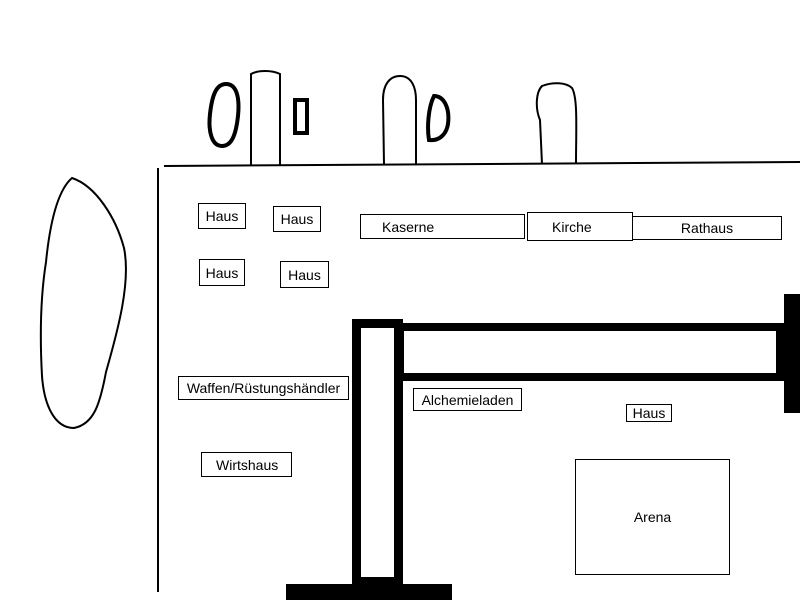  I want to click on small-tower-left, so click(224, 115).